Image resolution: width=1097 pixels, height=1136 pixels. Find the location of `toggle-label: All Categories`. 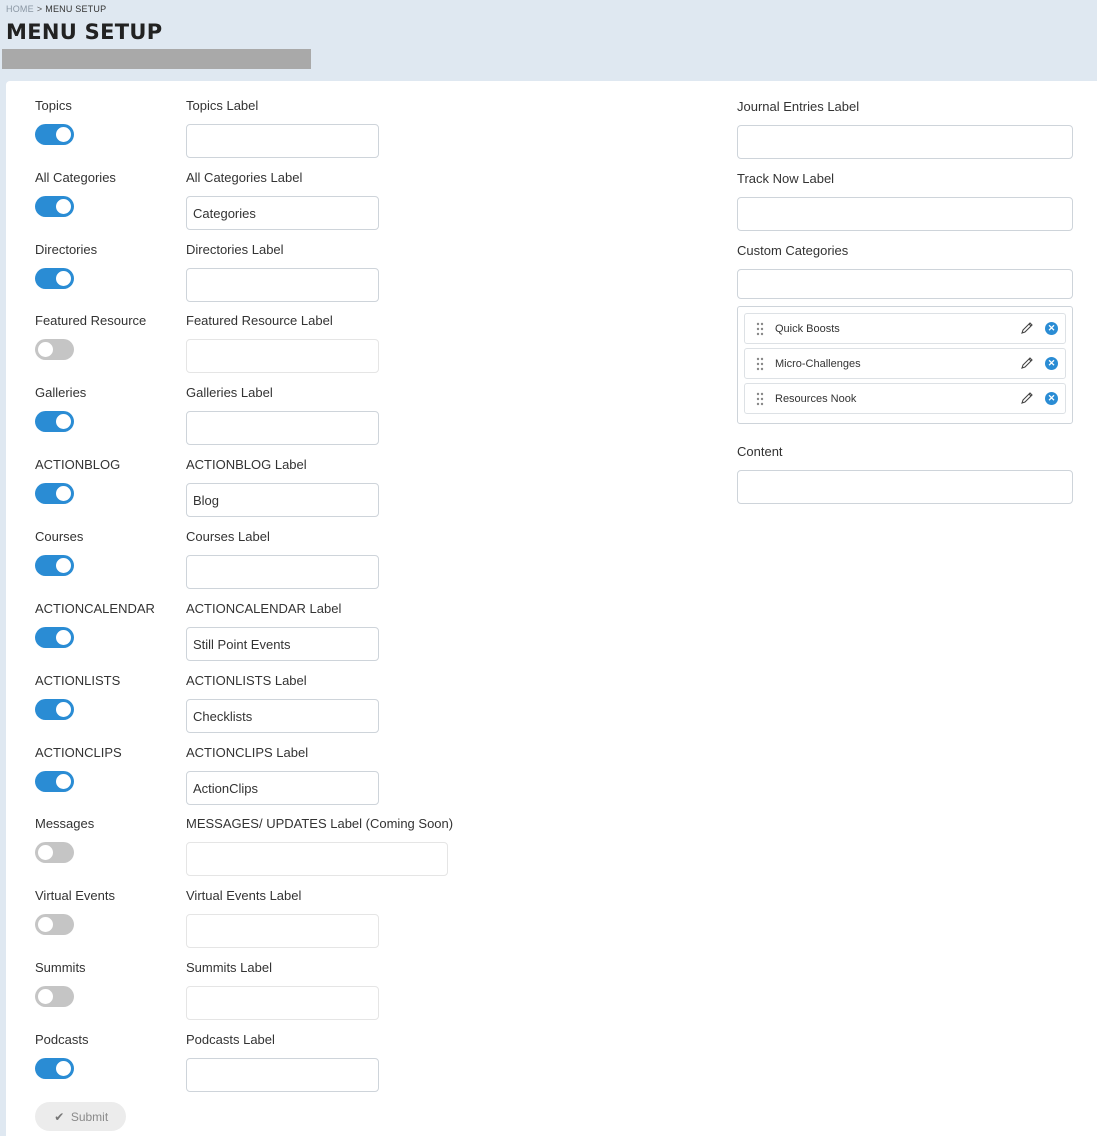

toggle-label: All Categories is located at coordinates (75, 177).